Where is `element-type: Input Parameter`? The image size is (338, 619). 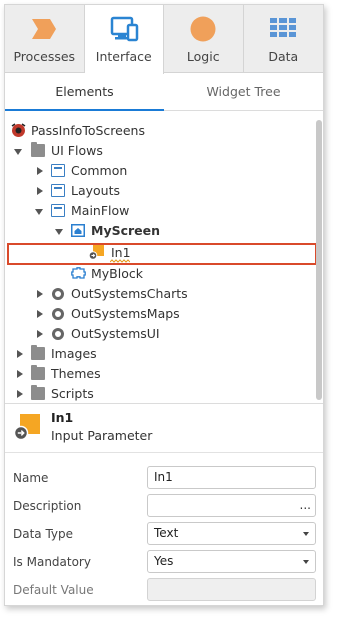
element-type: Input Parameter is located at coordinates (102, 435).